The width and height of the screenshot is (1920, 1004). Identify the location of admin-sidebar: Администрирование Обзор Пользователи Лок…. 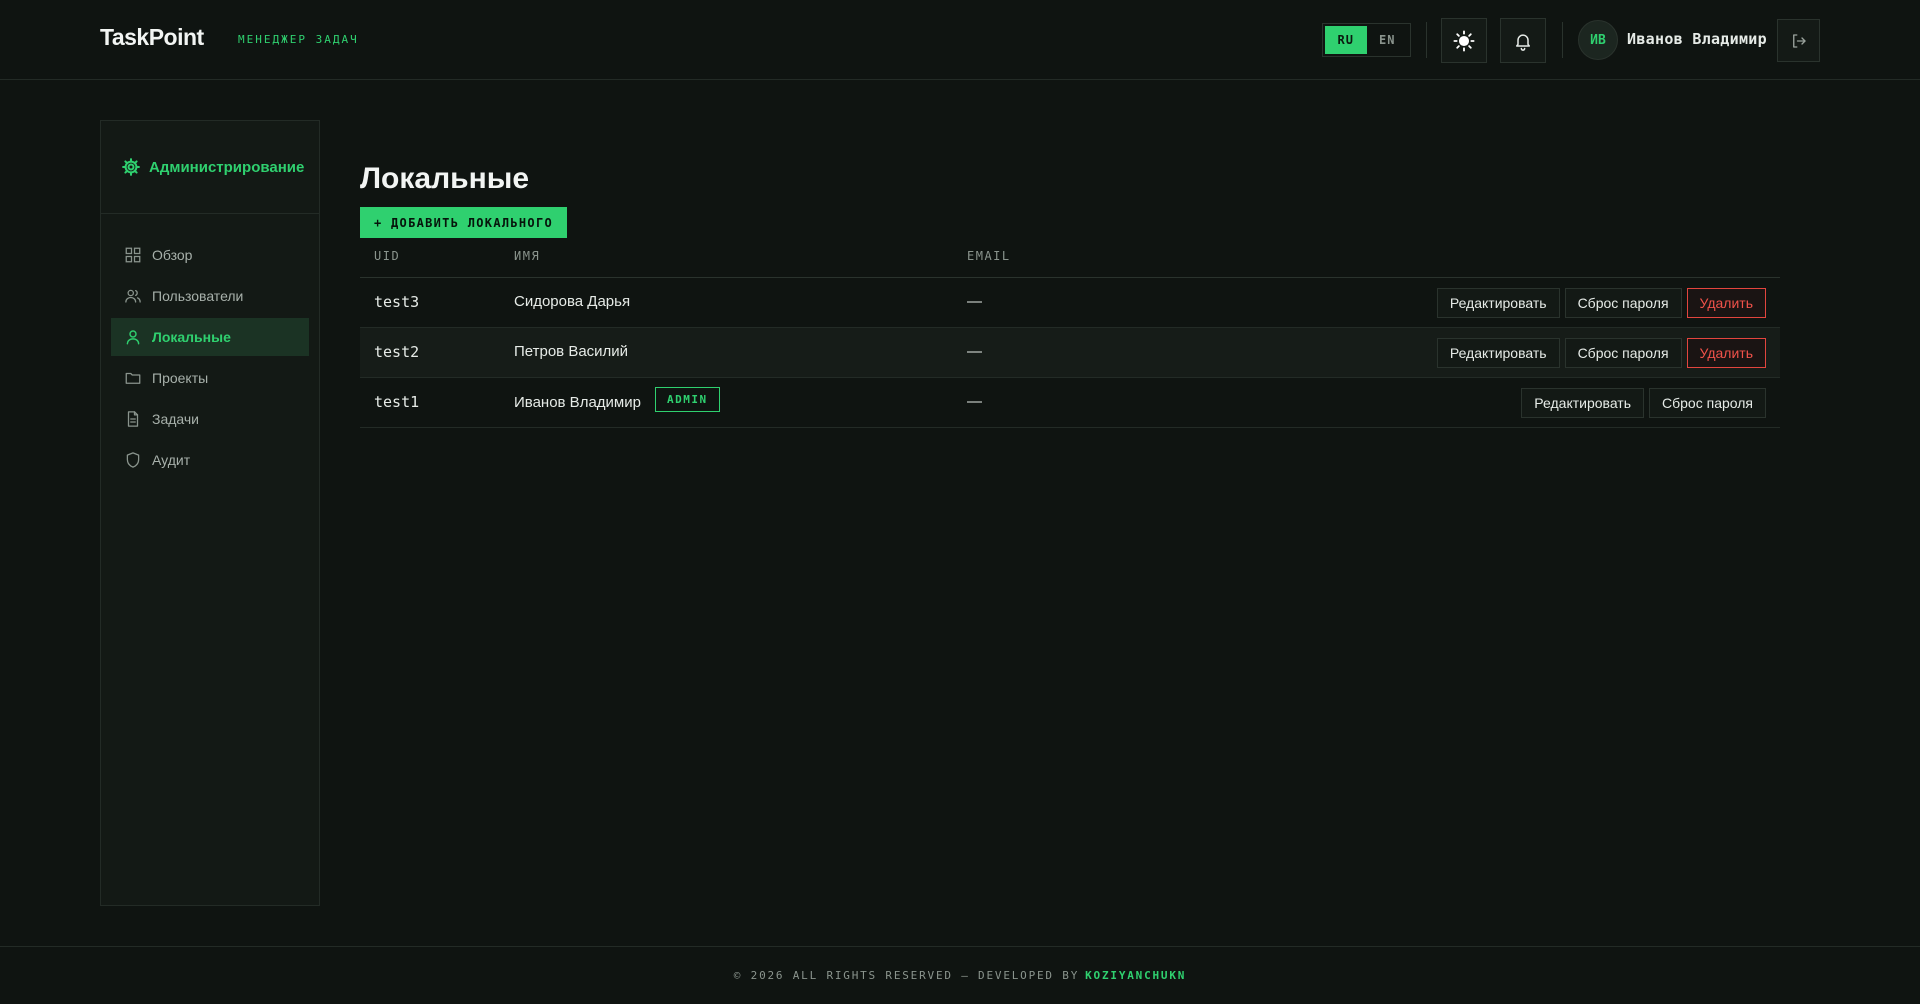
(210, 513).